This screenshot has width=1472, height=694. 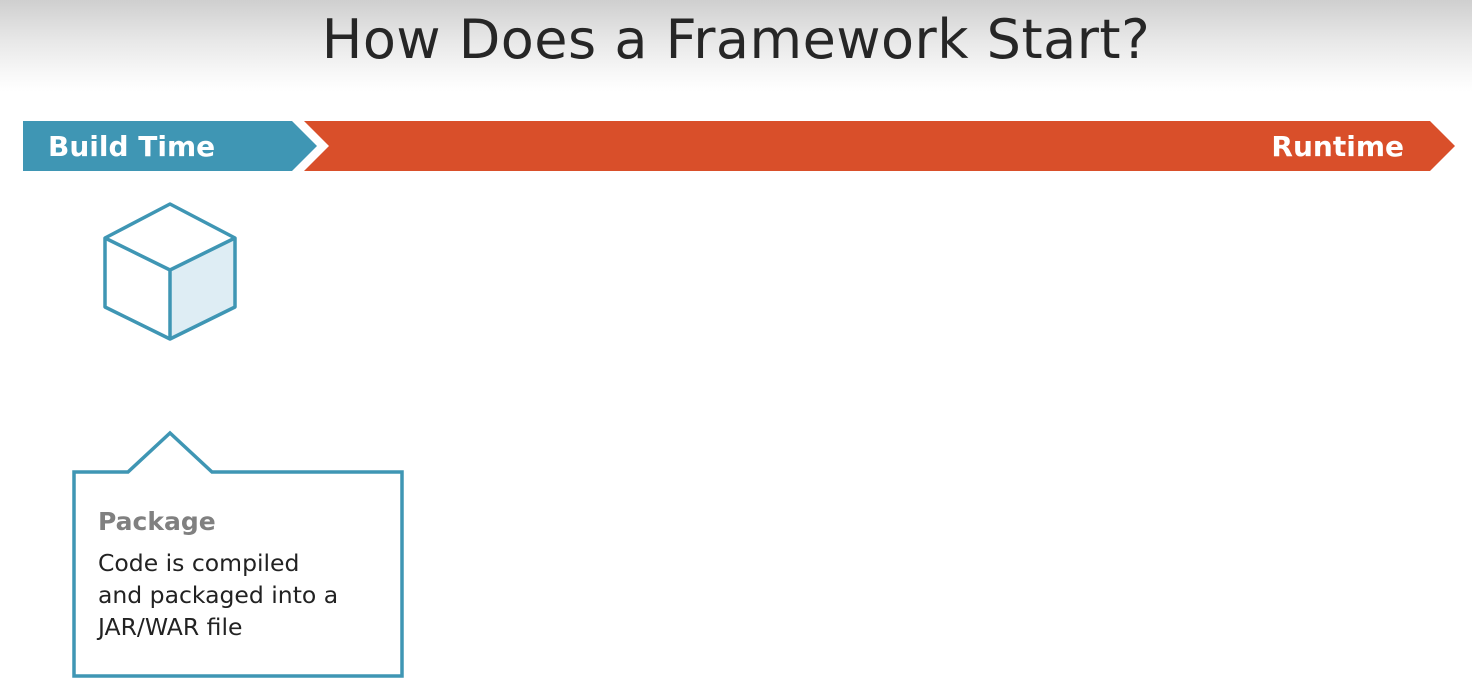 What do you see at coordinates (199, 563) in the screenshot?
I see `callout-body-line: Code is compiled` at bounding box center [199, 563].